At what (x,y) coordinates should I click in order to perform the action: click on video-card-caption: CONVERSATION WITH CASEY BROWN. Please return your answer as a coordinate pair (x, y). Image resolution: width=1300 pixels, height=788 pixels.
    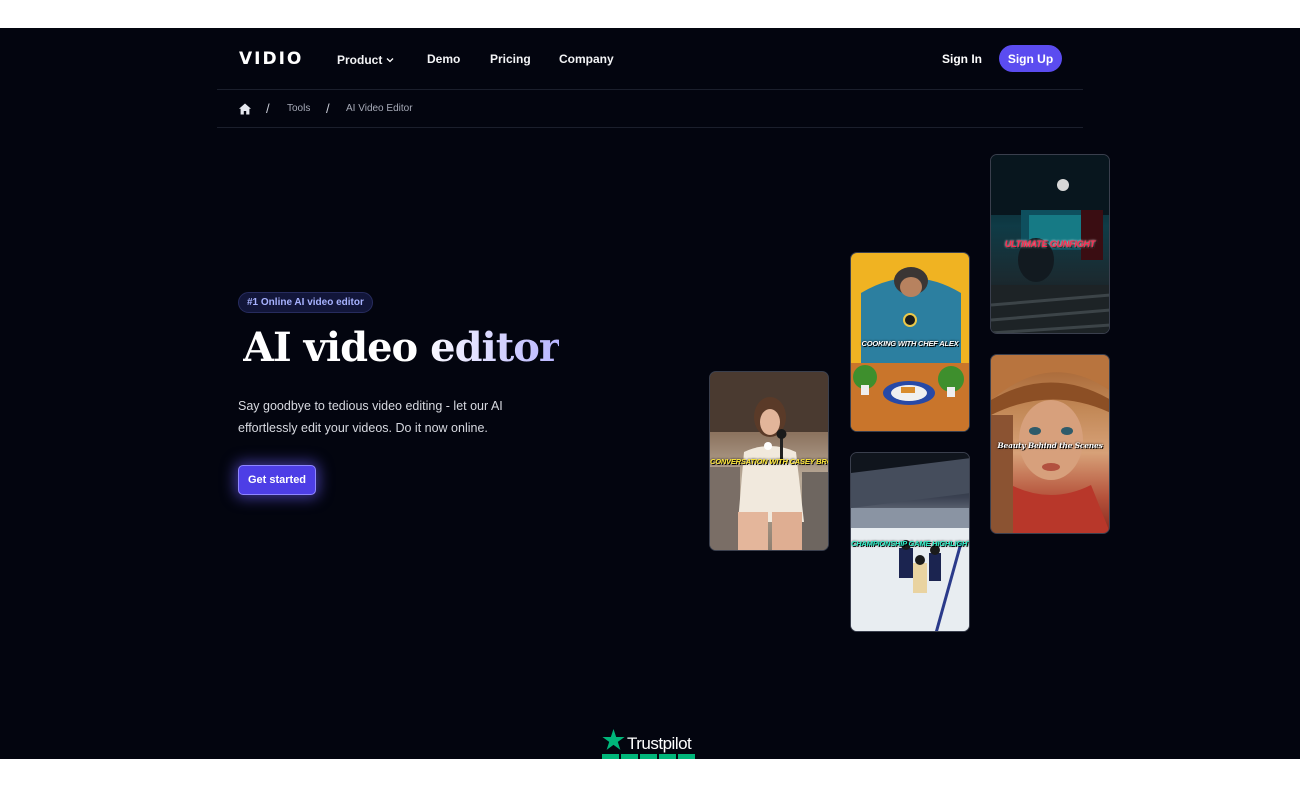
    Looking at the image, I should click on (769, 461).